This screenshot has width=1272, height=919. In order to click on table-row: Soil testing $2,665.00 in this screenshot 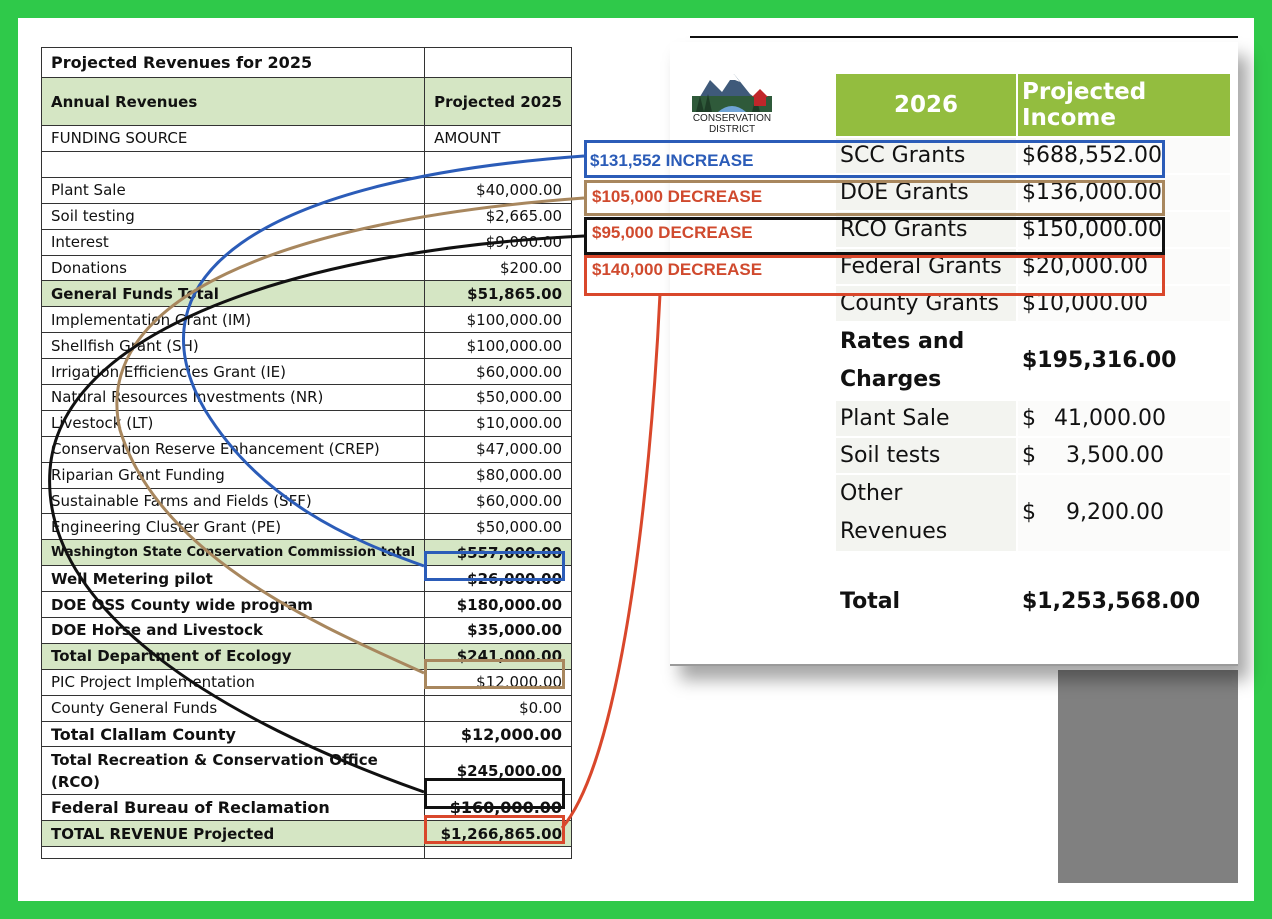, I will do `click(306, 216)`.